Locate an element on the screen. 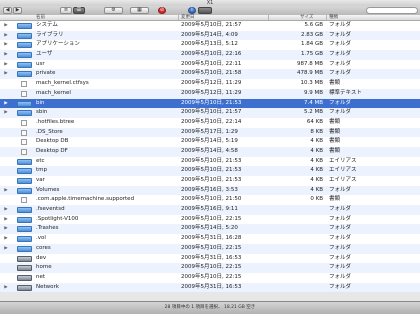  view-list-button: ☰ is located at coordinates (79, 10).